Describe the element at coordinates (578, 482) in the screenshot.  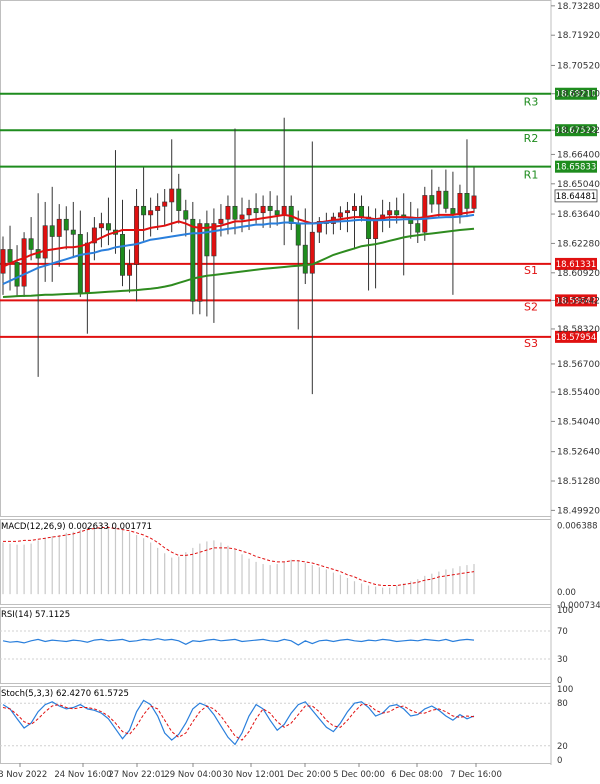
I see `price-tick-label: 18.51280` at that location.